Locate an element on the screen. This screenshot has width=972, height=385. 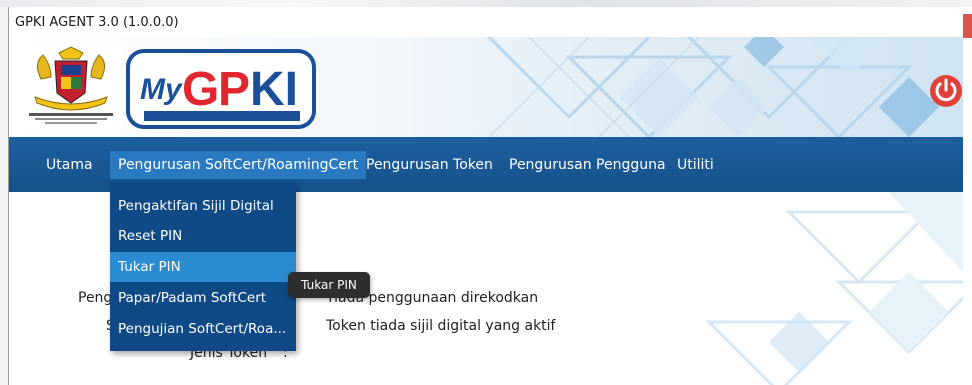
svg-text: KI is located at coordinates (274, 89).